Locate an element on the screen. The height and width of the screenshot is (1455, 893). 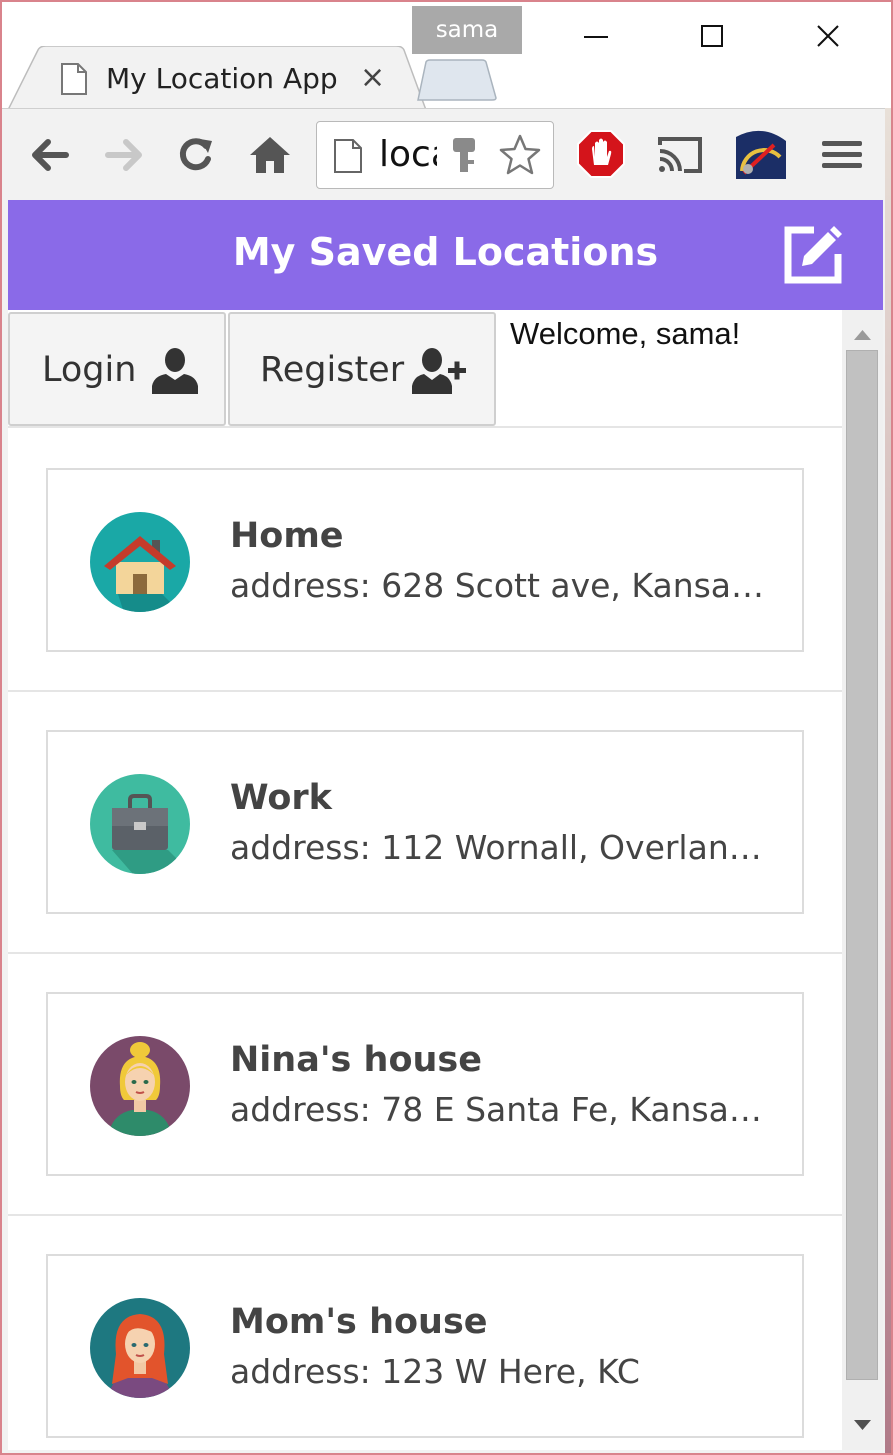
app-header: My Saved Locations is located at coordinates (445, 255).